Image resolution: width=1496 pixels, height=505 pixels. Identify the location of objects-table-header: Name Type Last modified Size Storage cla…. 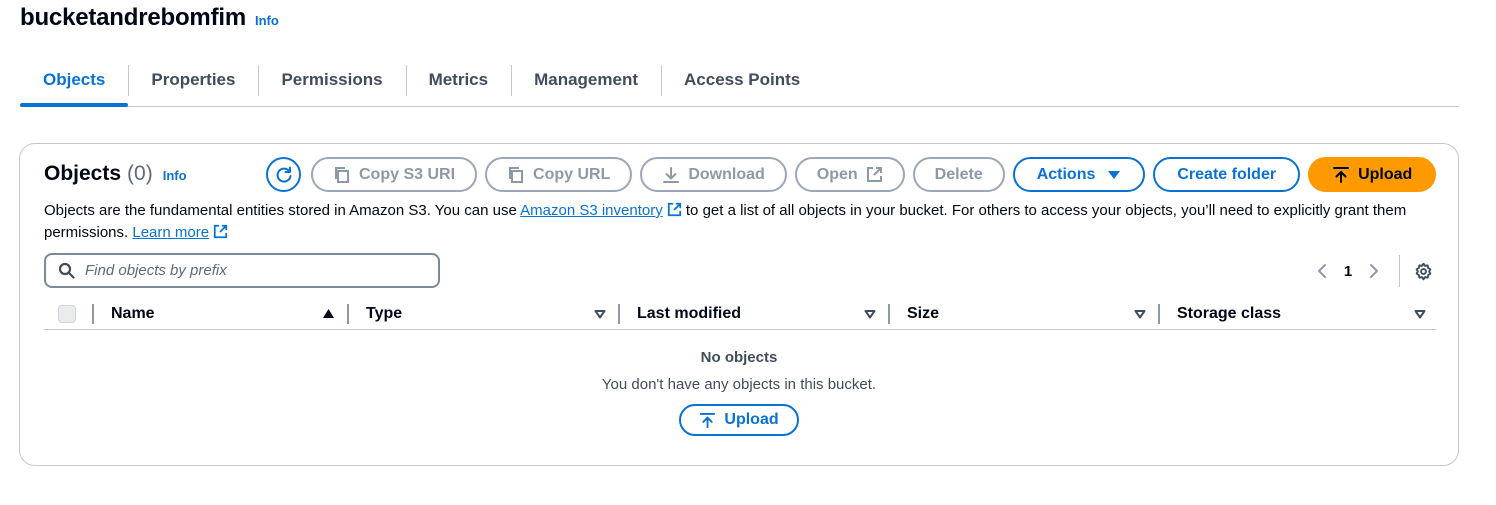
(740, 314).